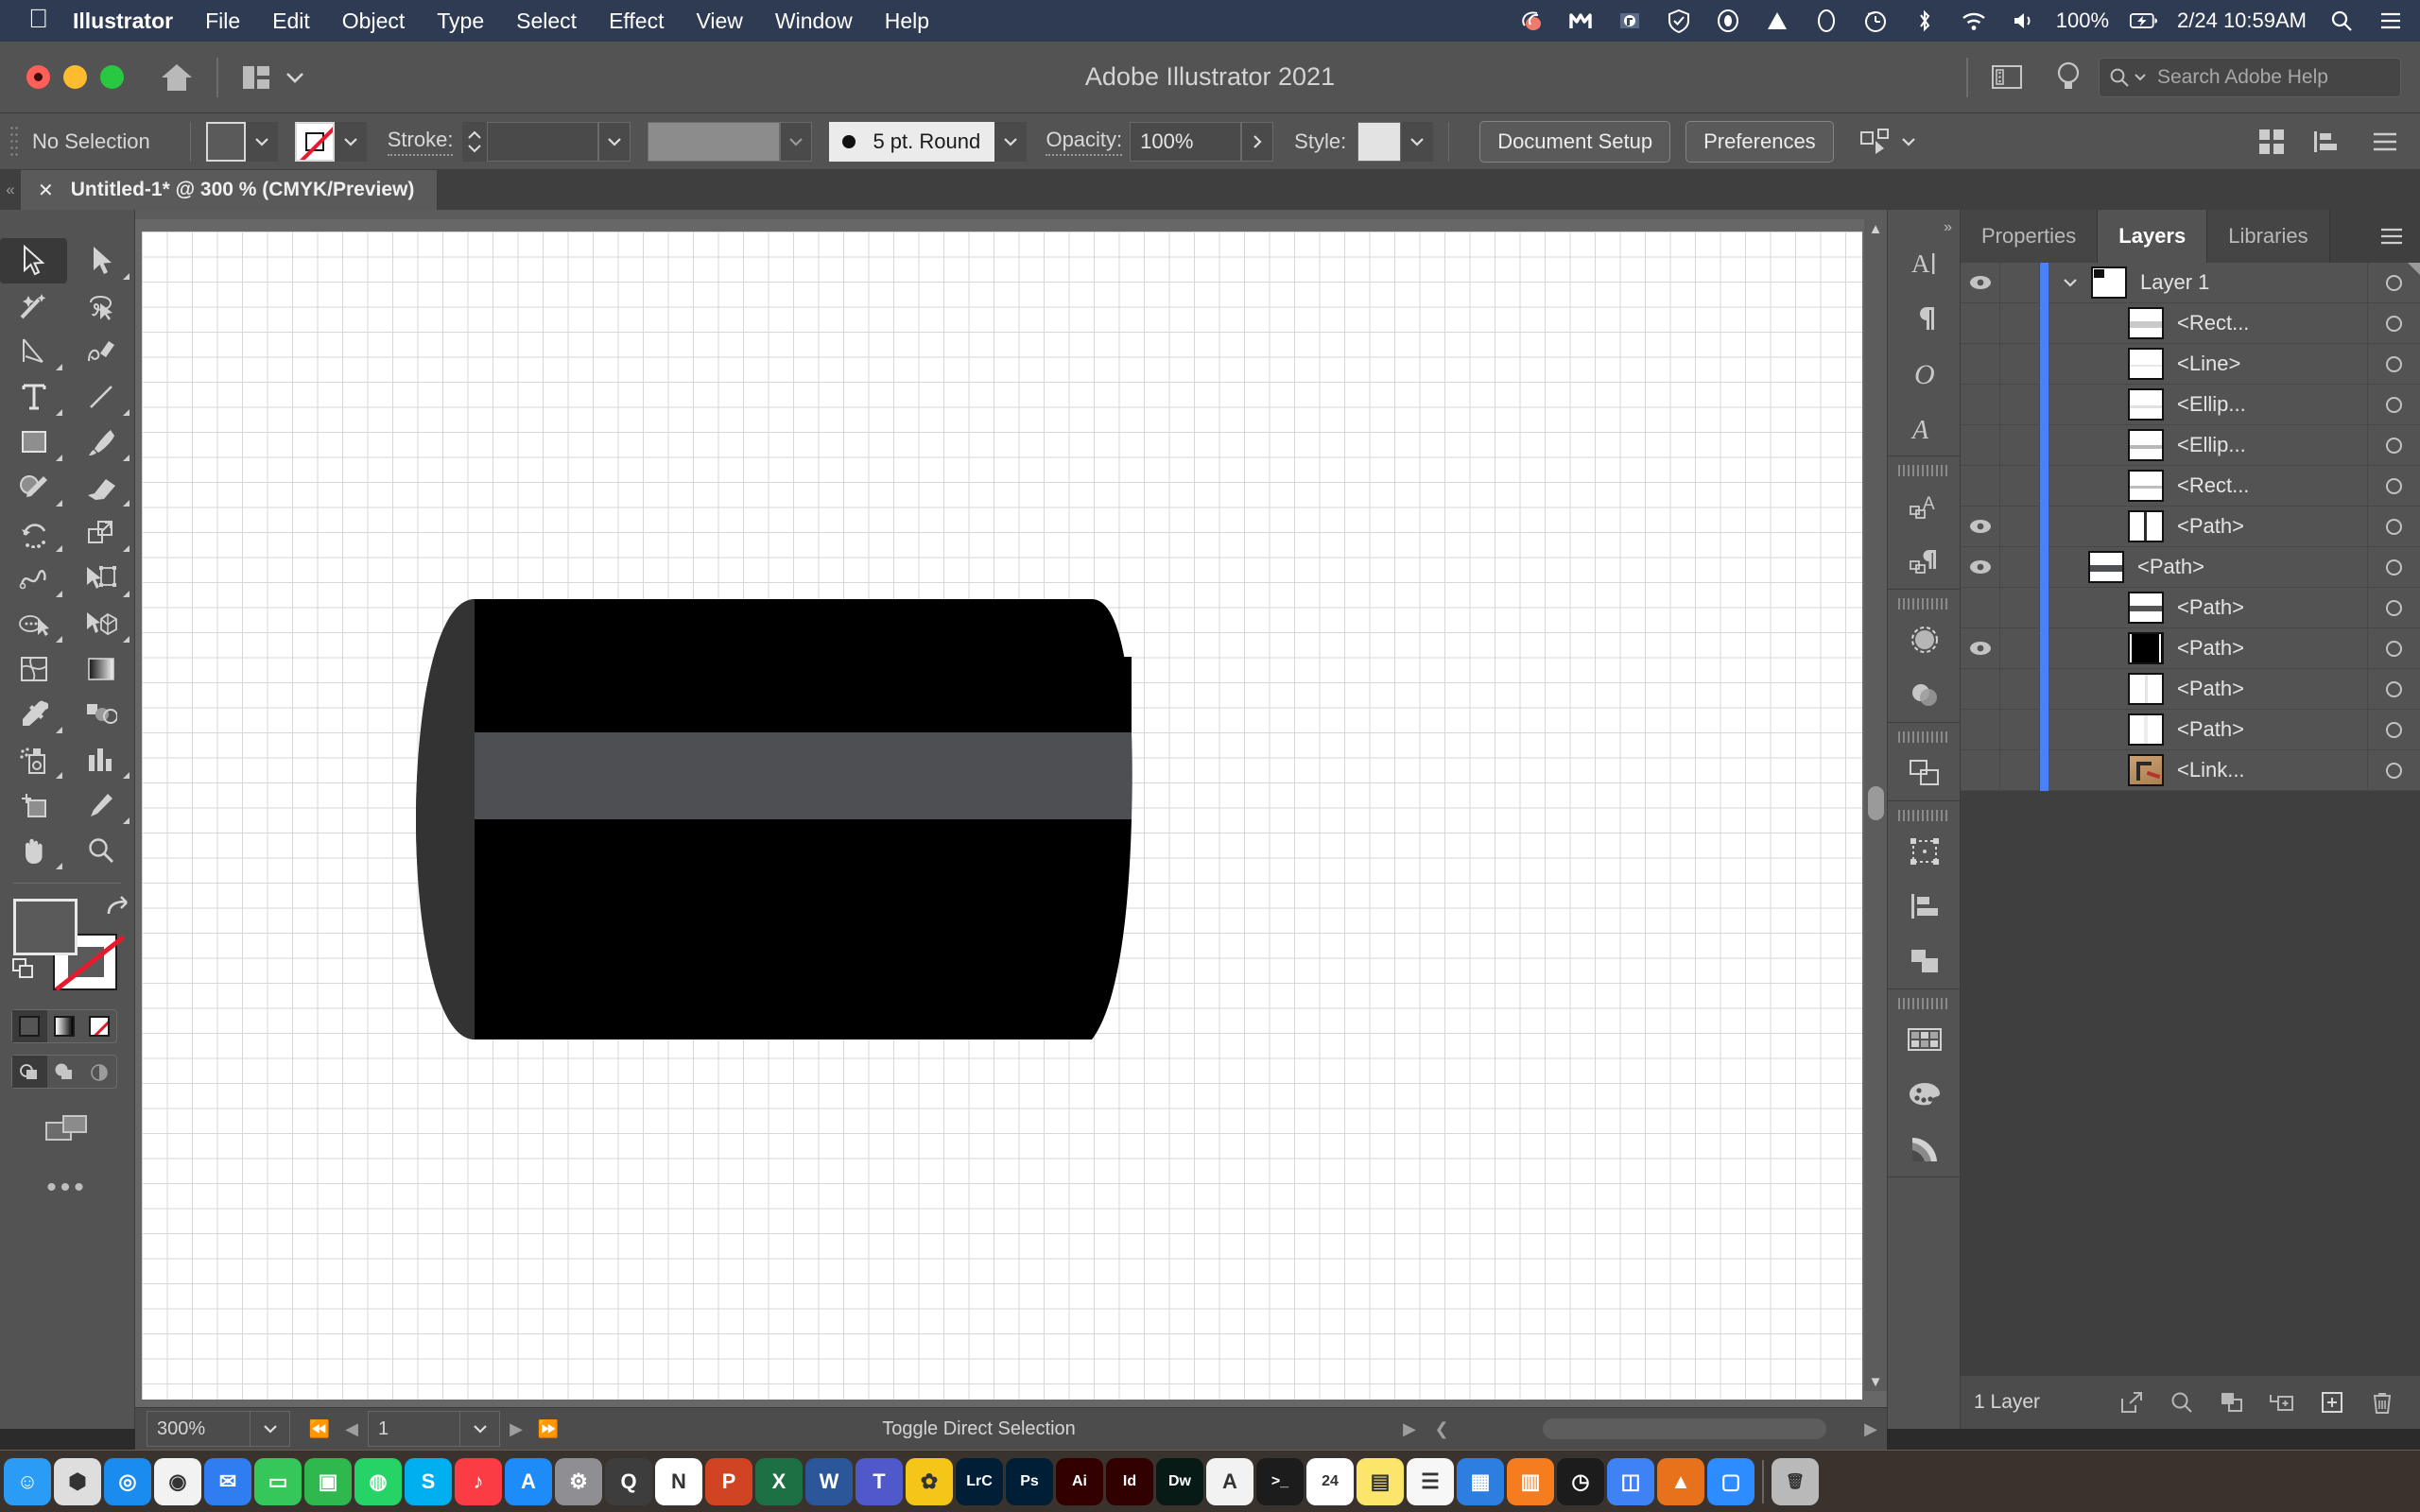 This screenshot has height=1512, width=2420. Describe the element at coordinates (1129, 1481) in the screenshot. I see `indesign-icon: Id` at that location.